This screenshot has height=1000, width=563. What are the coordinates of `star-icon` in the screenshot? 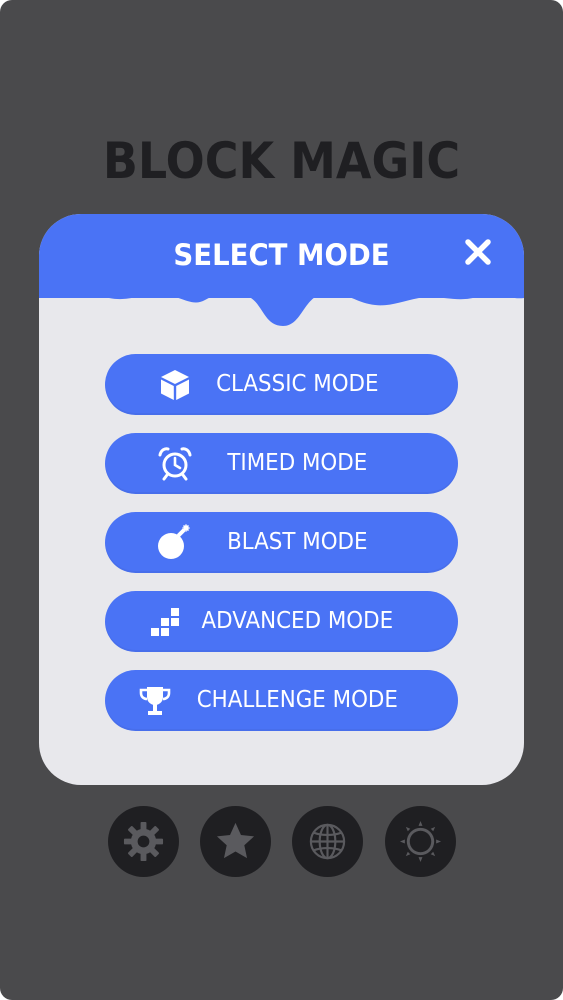 It's located at (235, 840).